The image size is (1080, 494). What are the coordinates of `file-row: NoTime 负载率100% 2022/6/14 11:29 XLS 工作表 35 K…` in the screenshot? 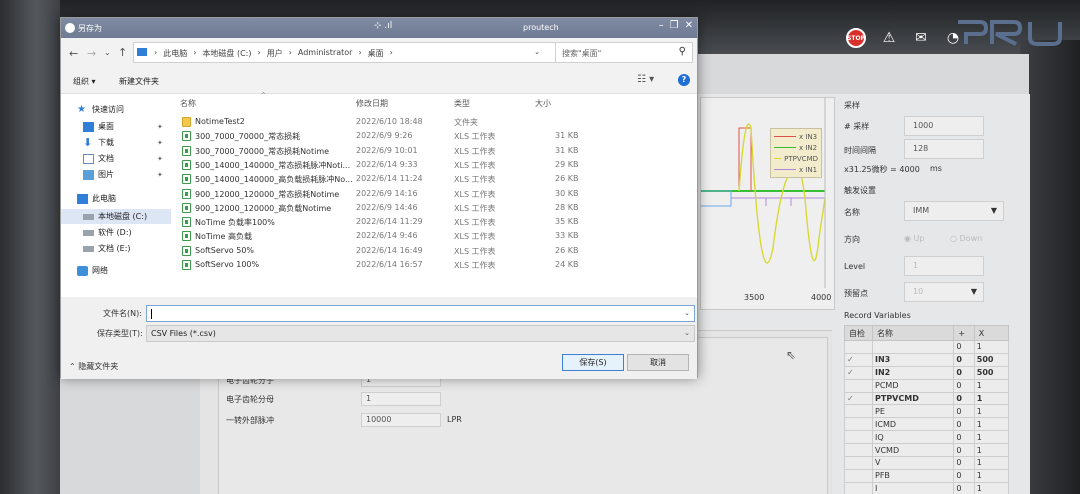 It's located at (435, 222).